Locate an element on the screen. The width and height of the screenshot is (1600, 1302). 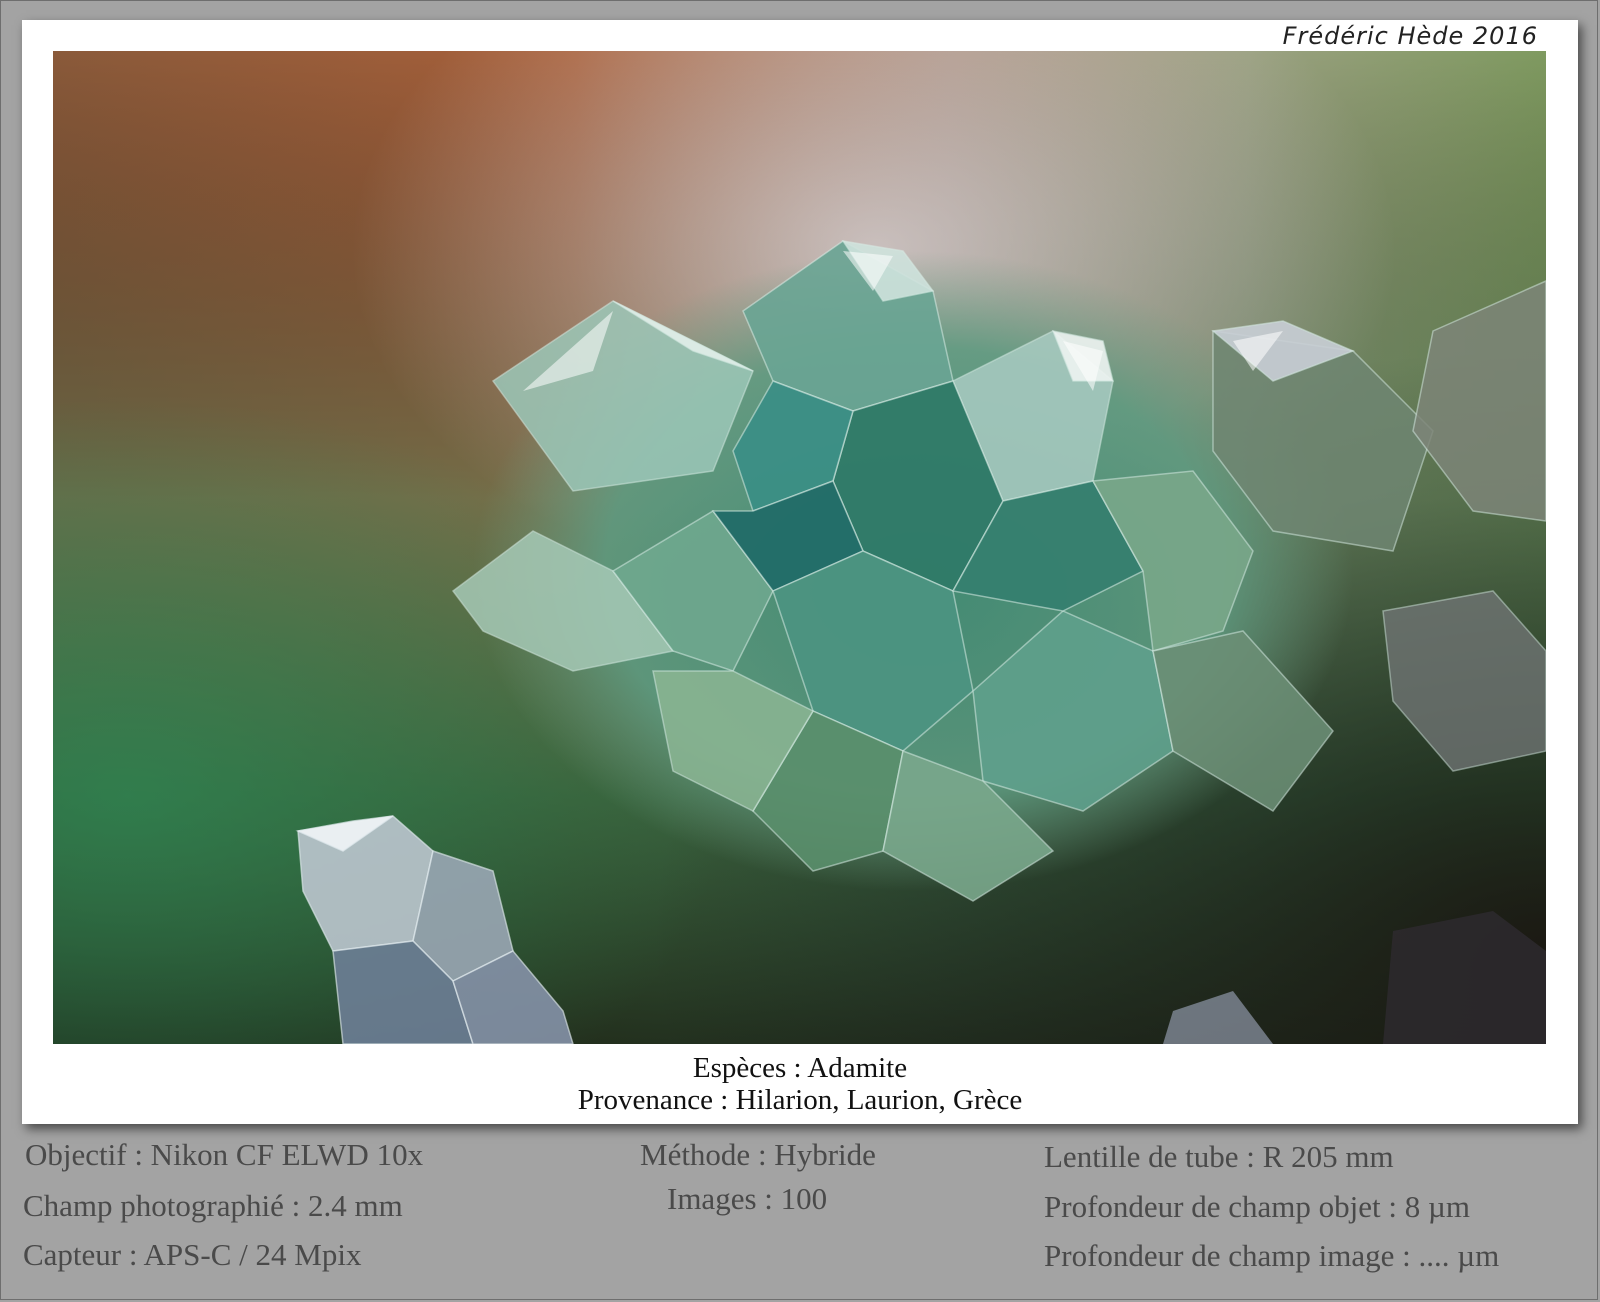
objective-spec: Objectif : Nikon CF ELWD 10x is located at coordinates (224, 1154).